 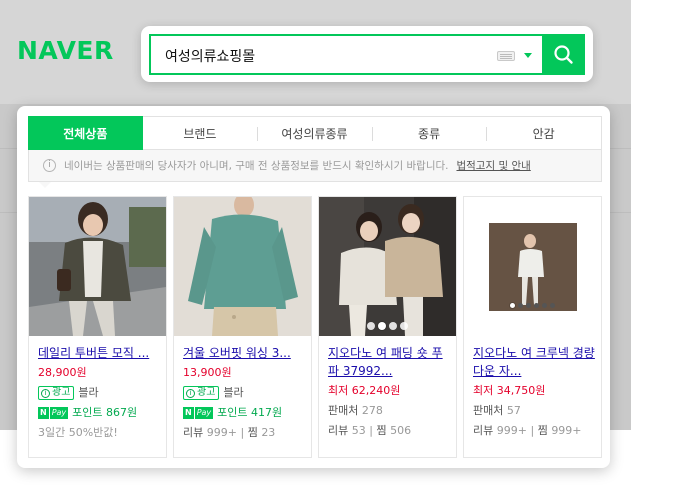 What do you see at coordinates (389, 411) in the screenshot?
I see `seller-row: 판매처 278` at bounding box center [389, 411].